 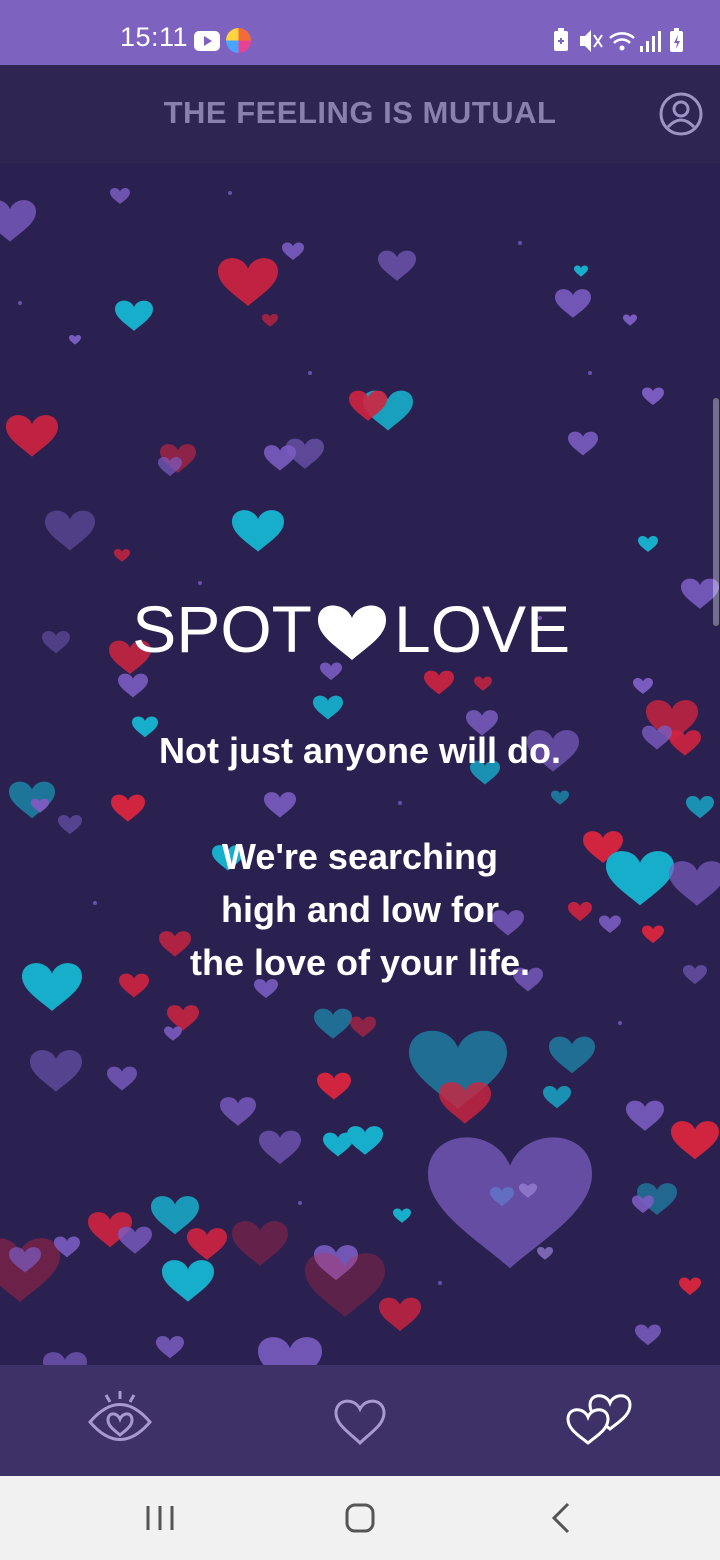 What do you see at coordinates (482, 627) in the screenshot?
I see `logo-text-love: LOVE` at bounding box center [482, 627].